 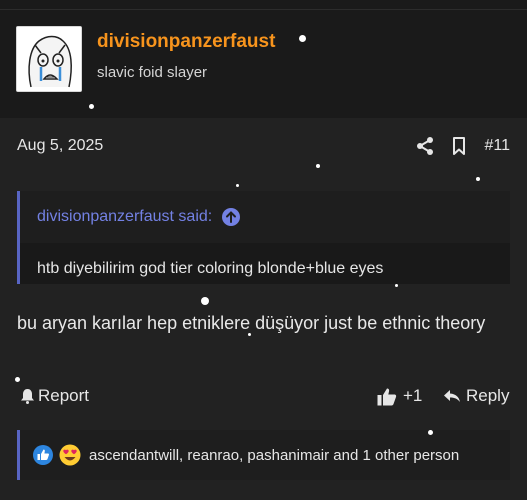 What do you see at coordinates (64, 395) in the screenshot?
I see `report-label: Report` at bounding box center [64, 395].